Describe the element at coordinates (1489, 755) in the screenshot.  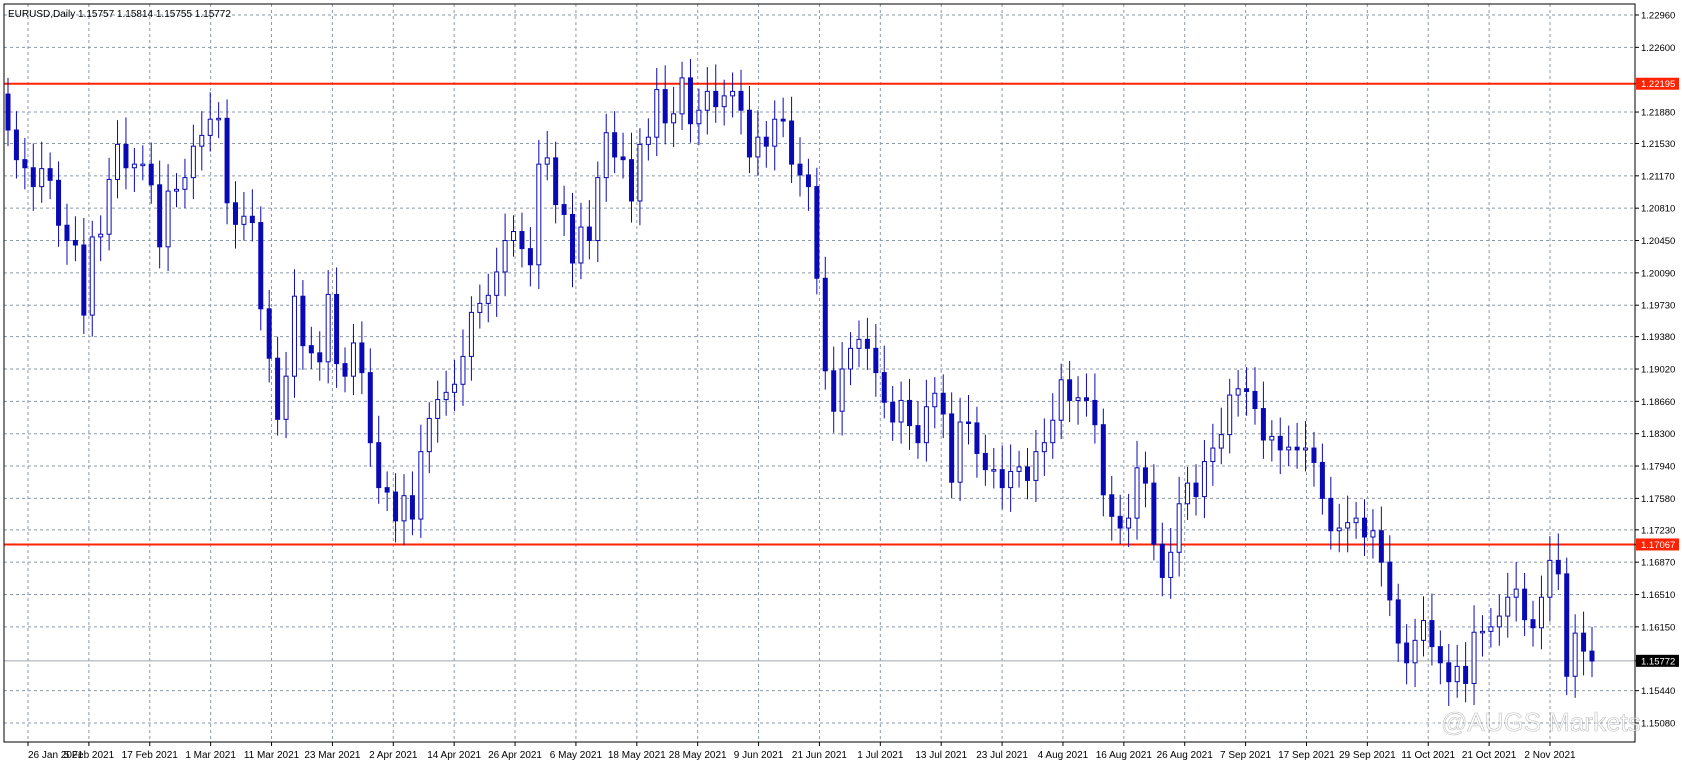
I see `x-tick-label: 21 Oct 2021` at that location.